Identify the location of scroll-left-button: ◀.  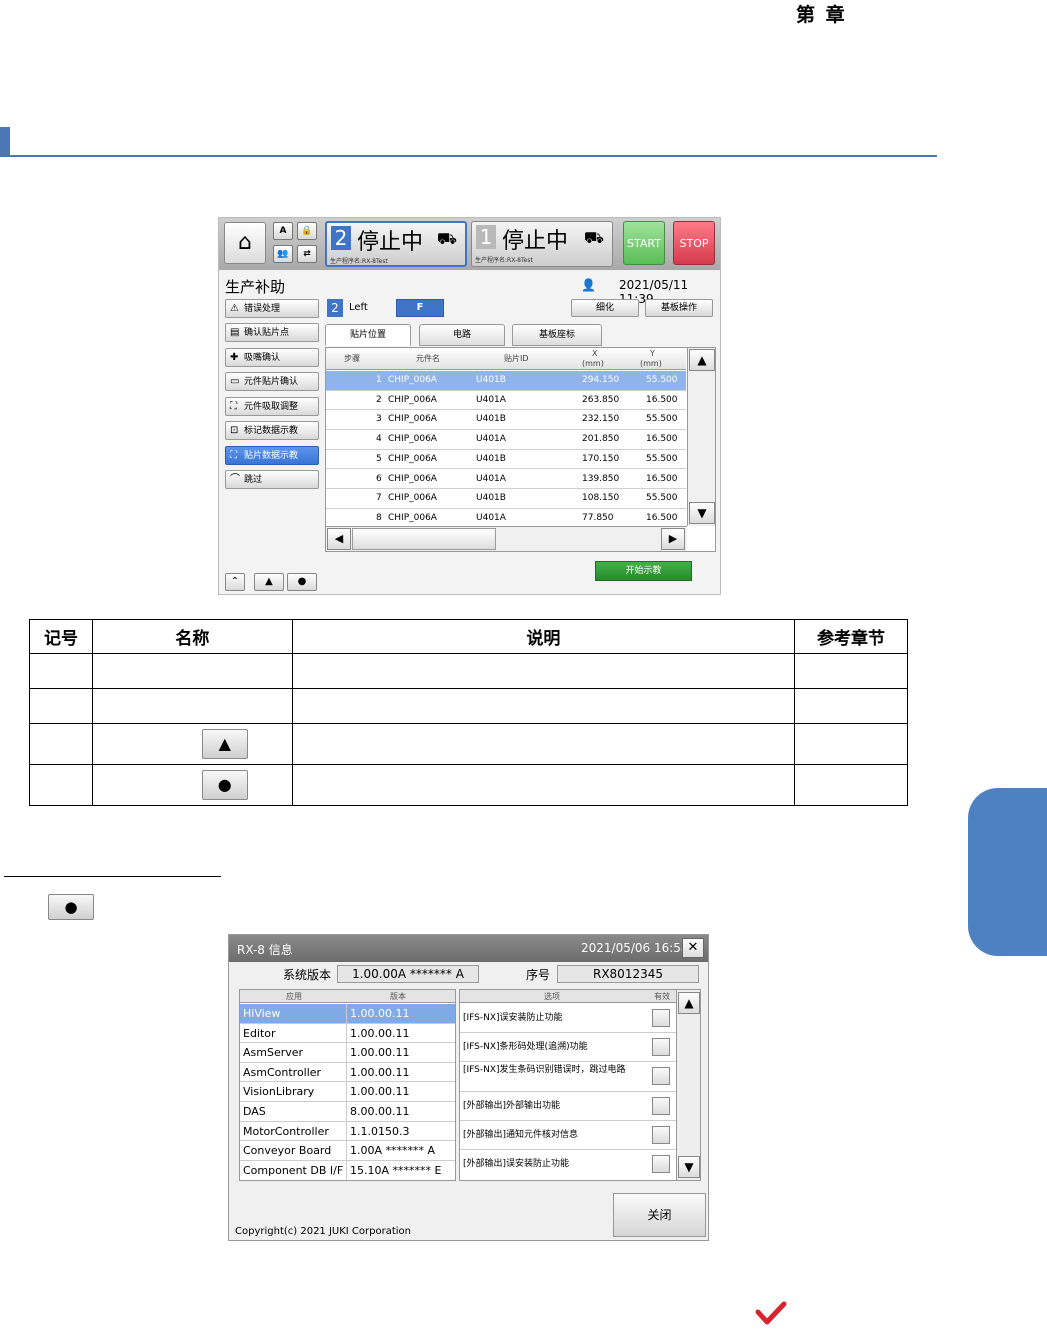
(339, 539).